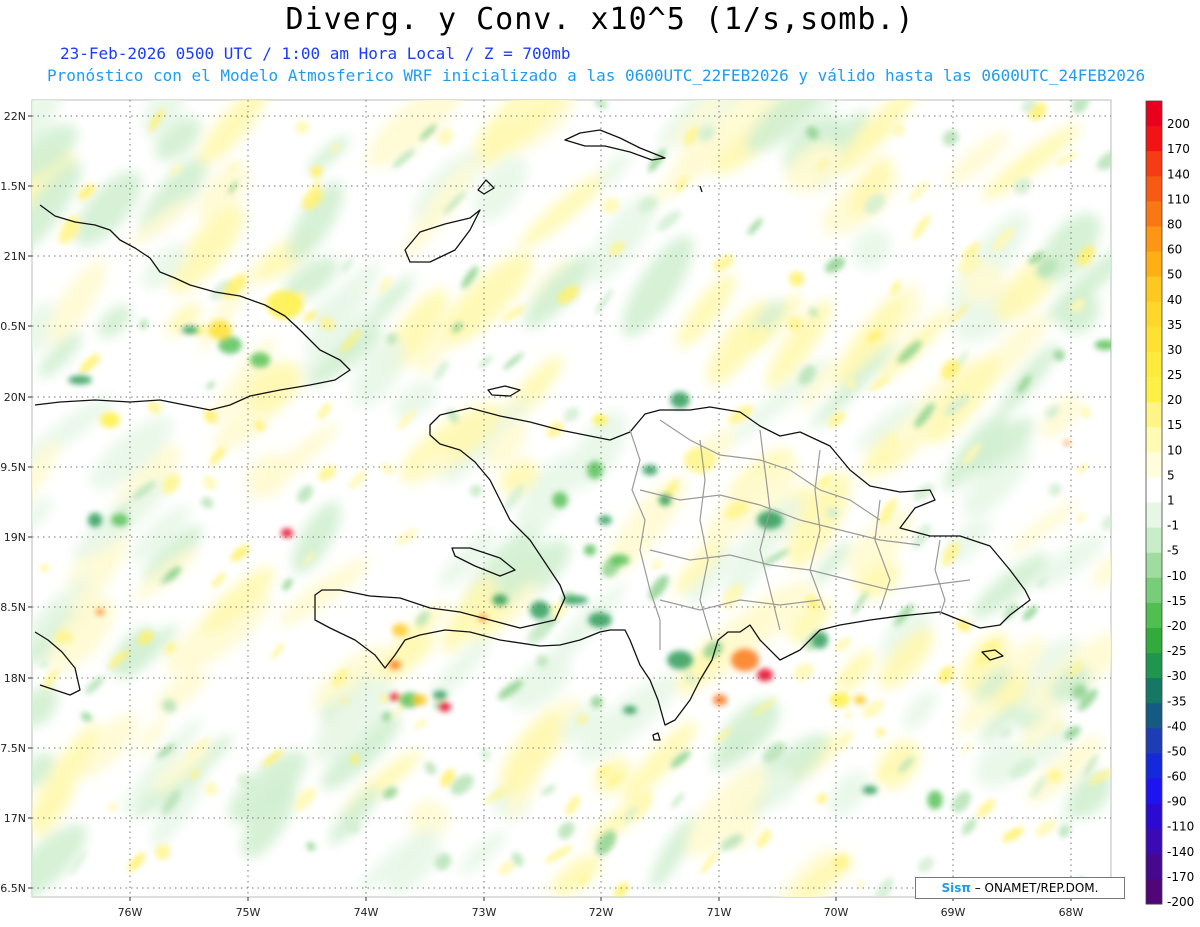 Image resolution: width=1200 pixels, height=927 pixels. Describe the element at coordinates (719, 912) in the screenshot. I see `lon-label: 71W` at that location.